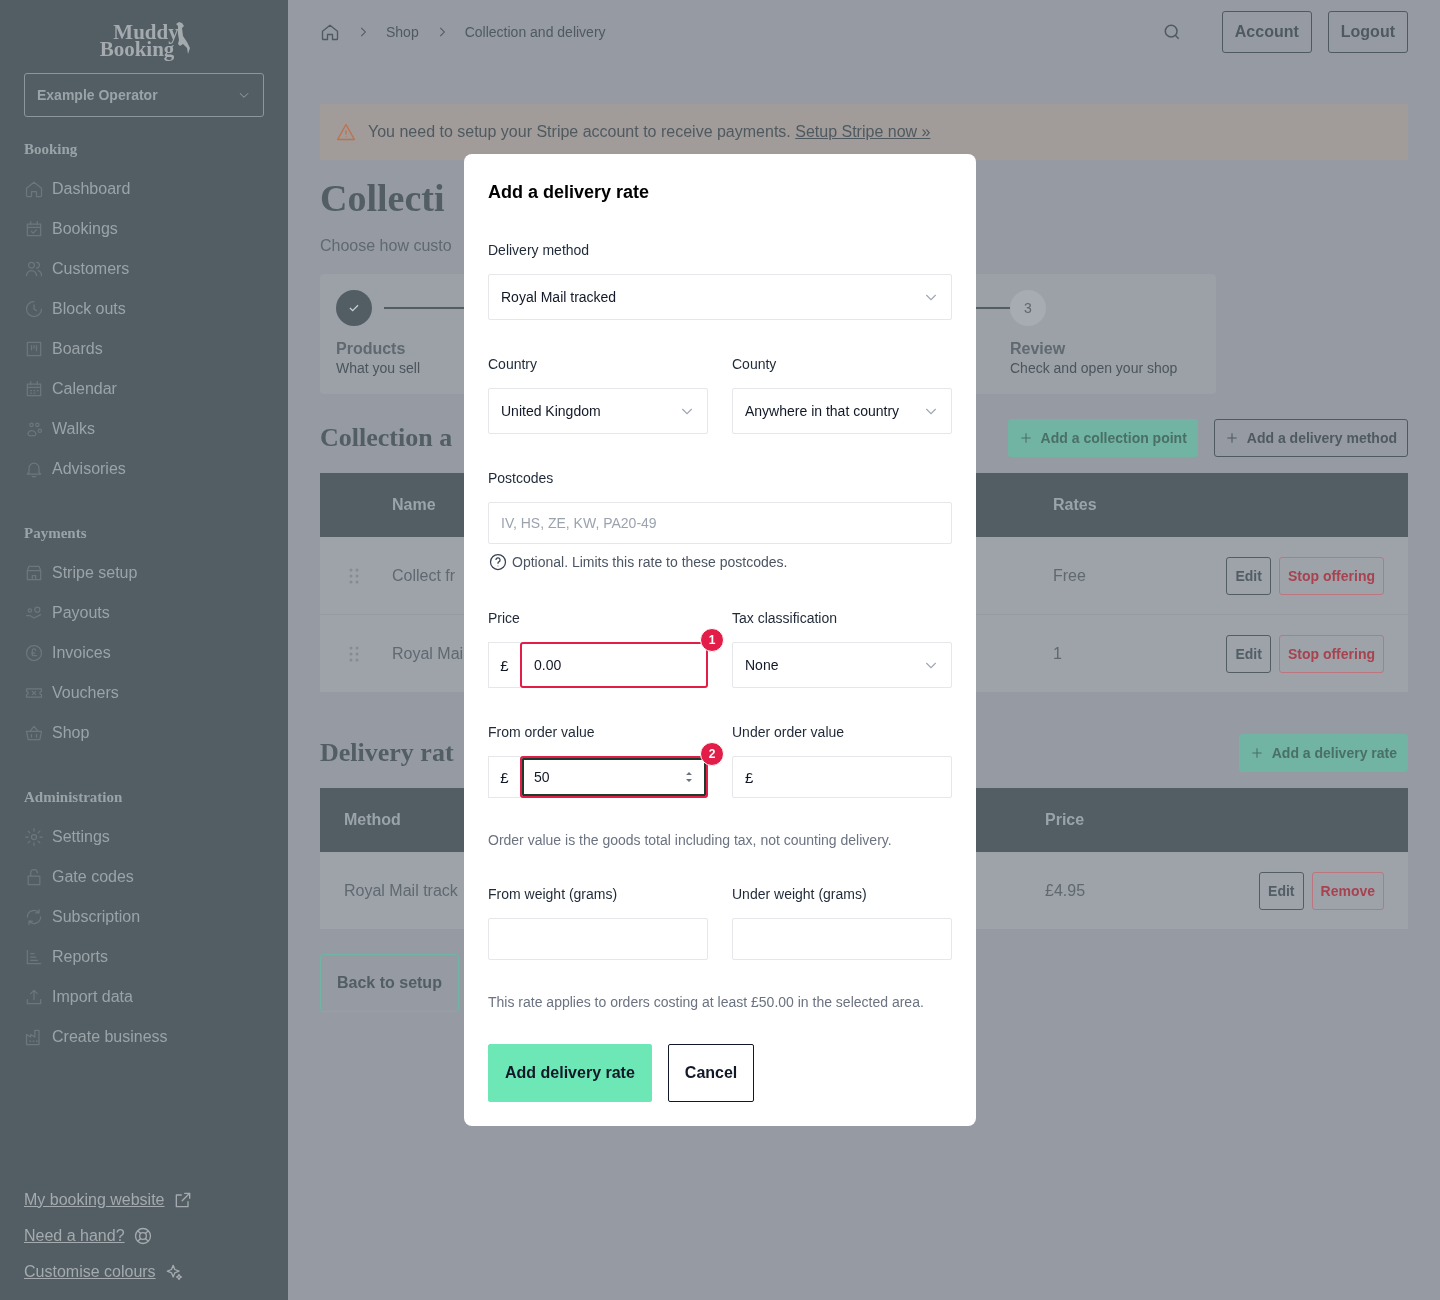 Image resolution: width=1440 pixels, height=1300 pixels. I want to click on field-label: From order value, so click(542, 732).